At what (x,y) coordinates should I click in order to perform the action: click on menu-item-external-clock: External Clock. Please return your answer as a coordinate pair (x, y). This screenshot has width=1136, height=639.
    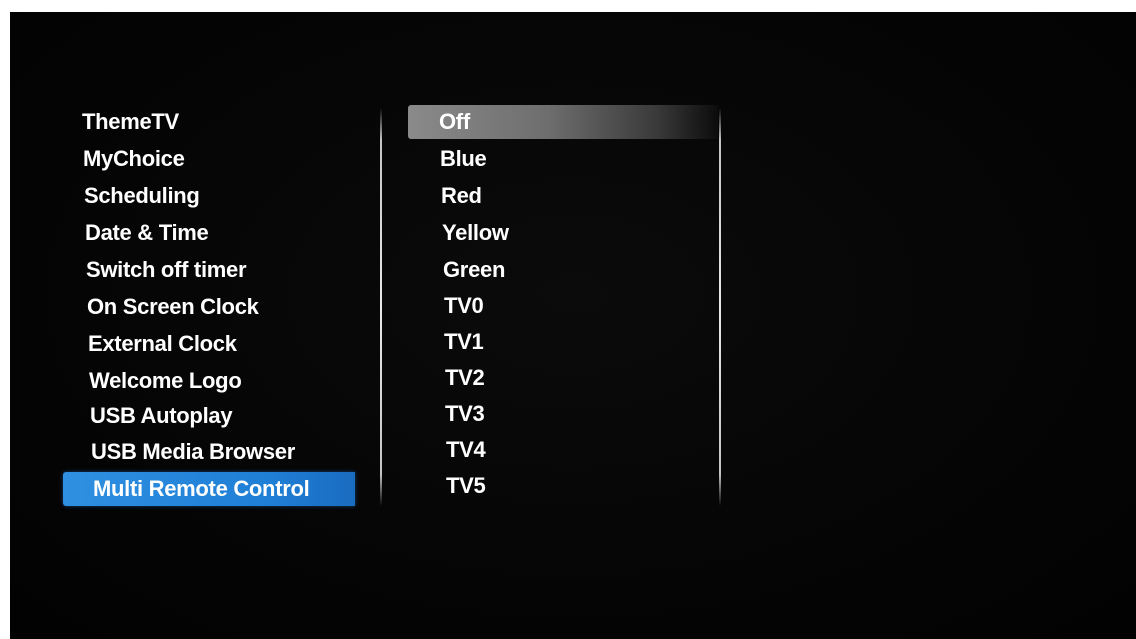
    Looking at the image, I should click on (220, 344).